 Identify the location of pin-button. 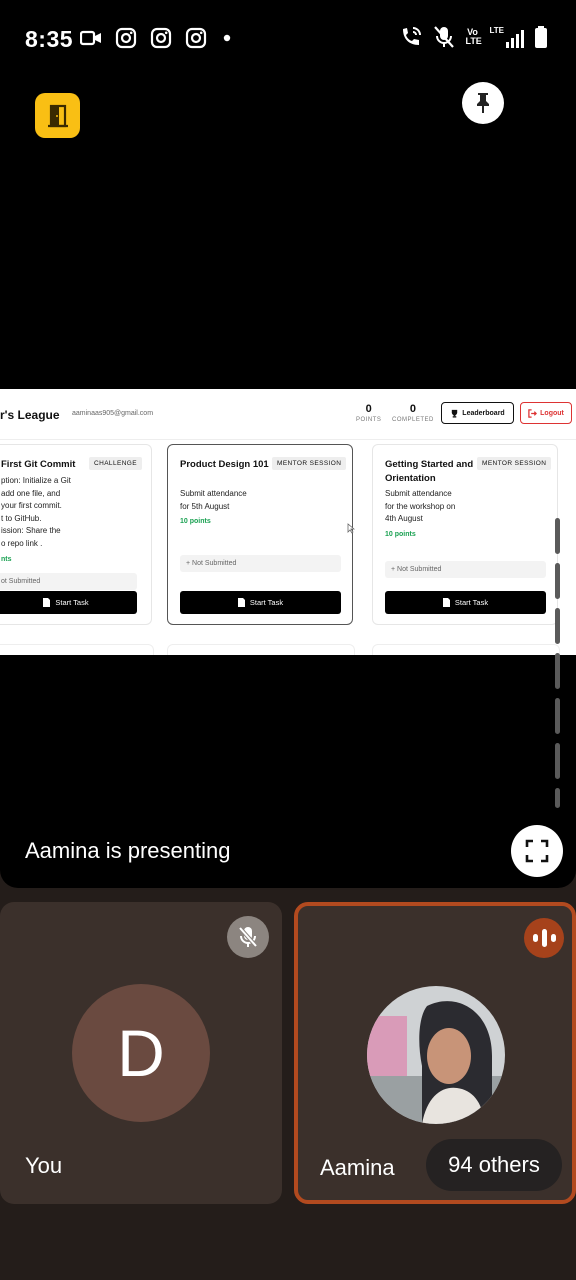
(483, 103).